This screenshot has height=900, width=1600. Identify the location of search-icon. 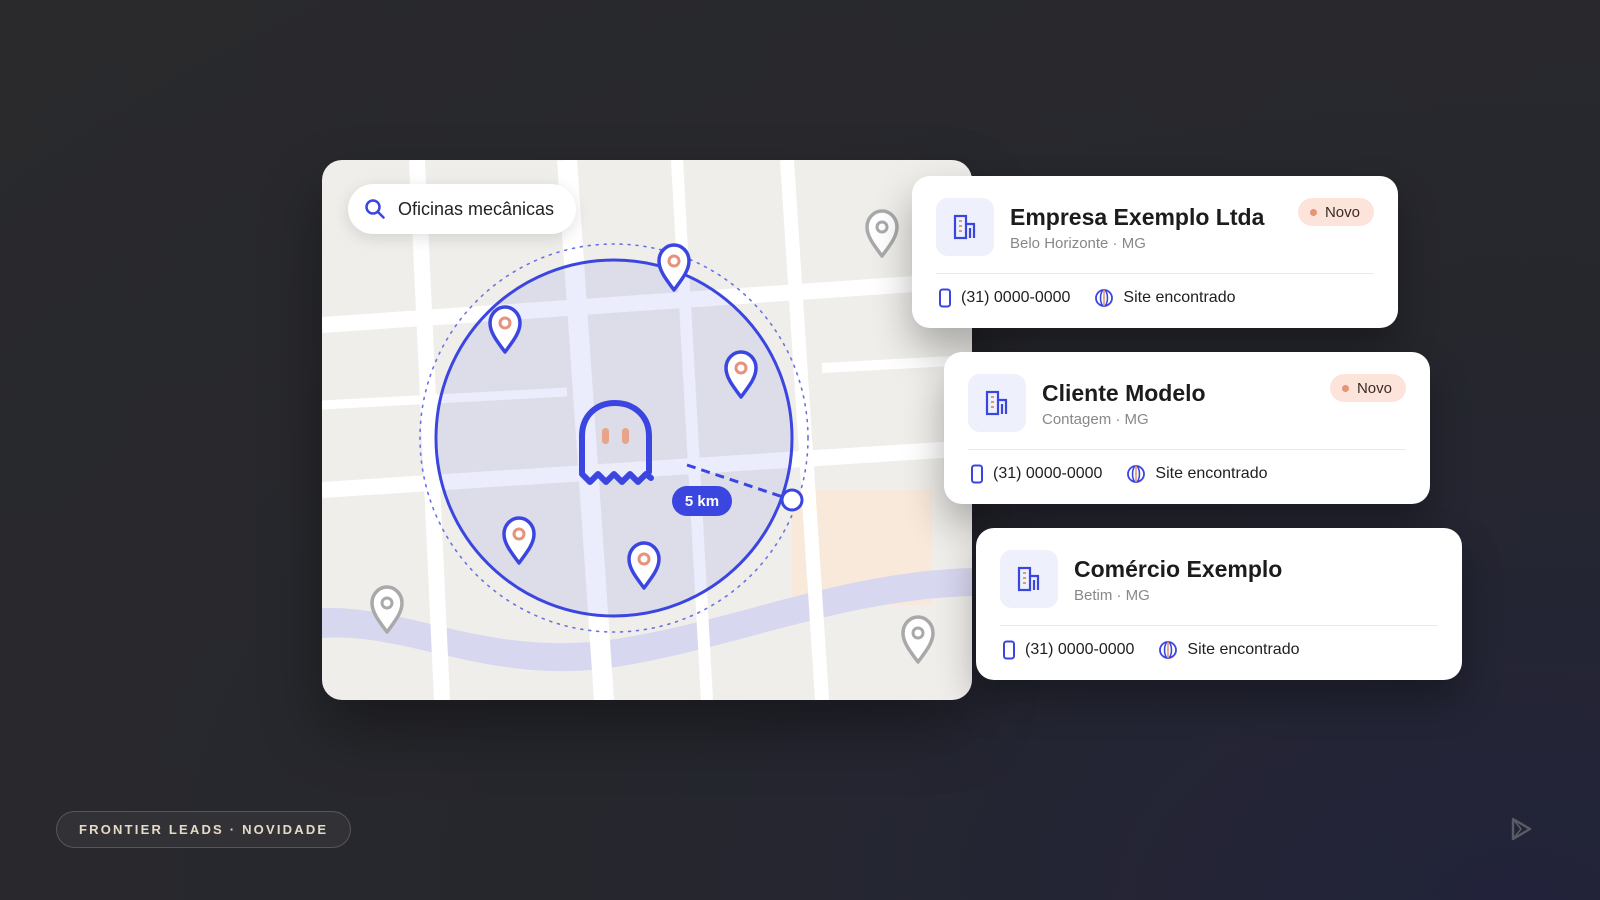
(375, 209).